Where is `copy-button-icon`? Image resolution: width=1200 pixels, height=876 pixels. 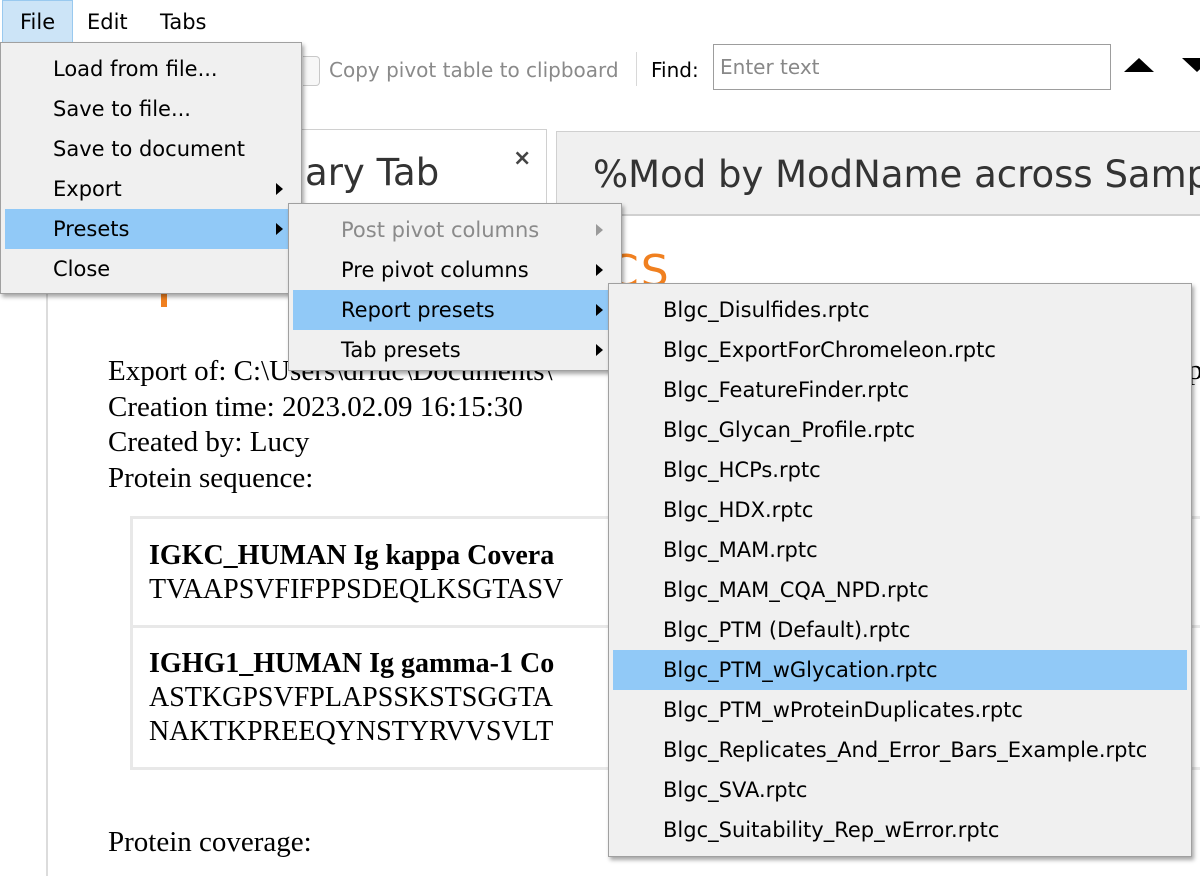
copy-button-icon is located at coordinates (311, 71).